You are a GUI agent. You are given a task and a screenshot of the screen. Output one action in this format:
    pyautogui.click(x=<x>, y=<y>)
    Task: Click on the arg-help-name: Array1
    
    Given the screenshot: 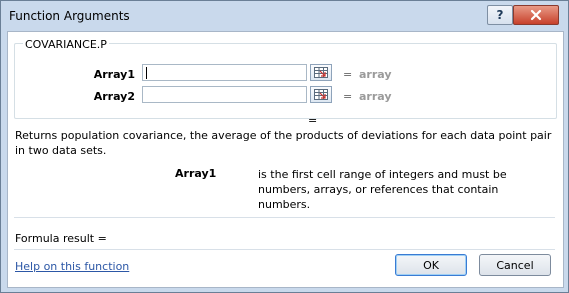 What is the action you would take?
    pyautogui.click(x=196, y=173)
    